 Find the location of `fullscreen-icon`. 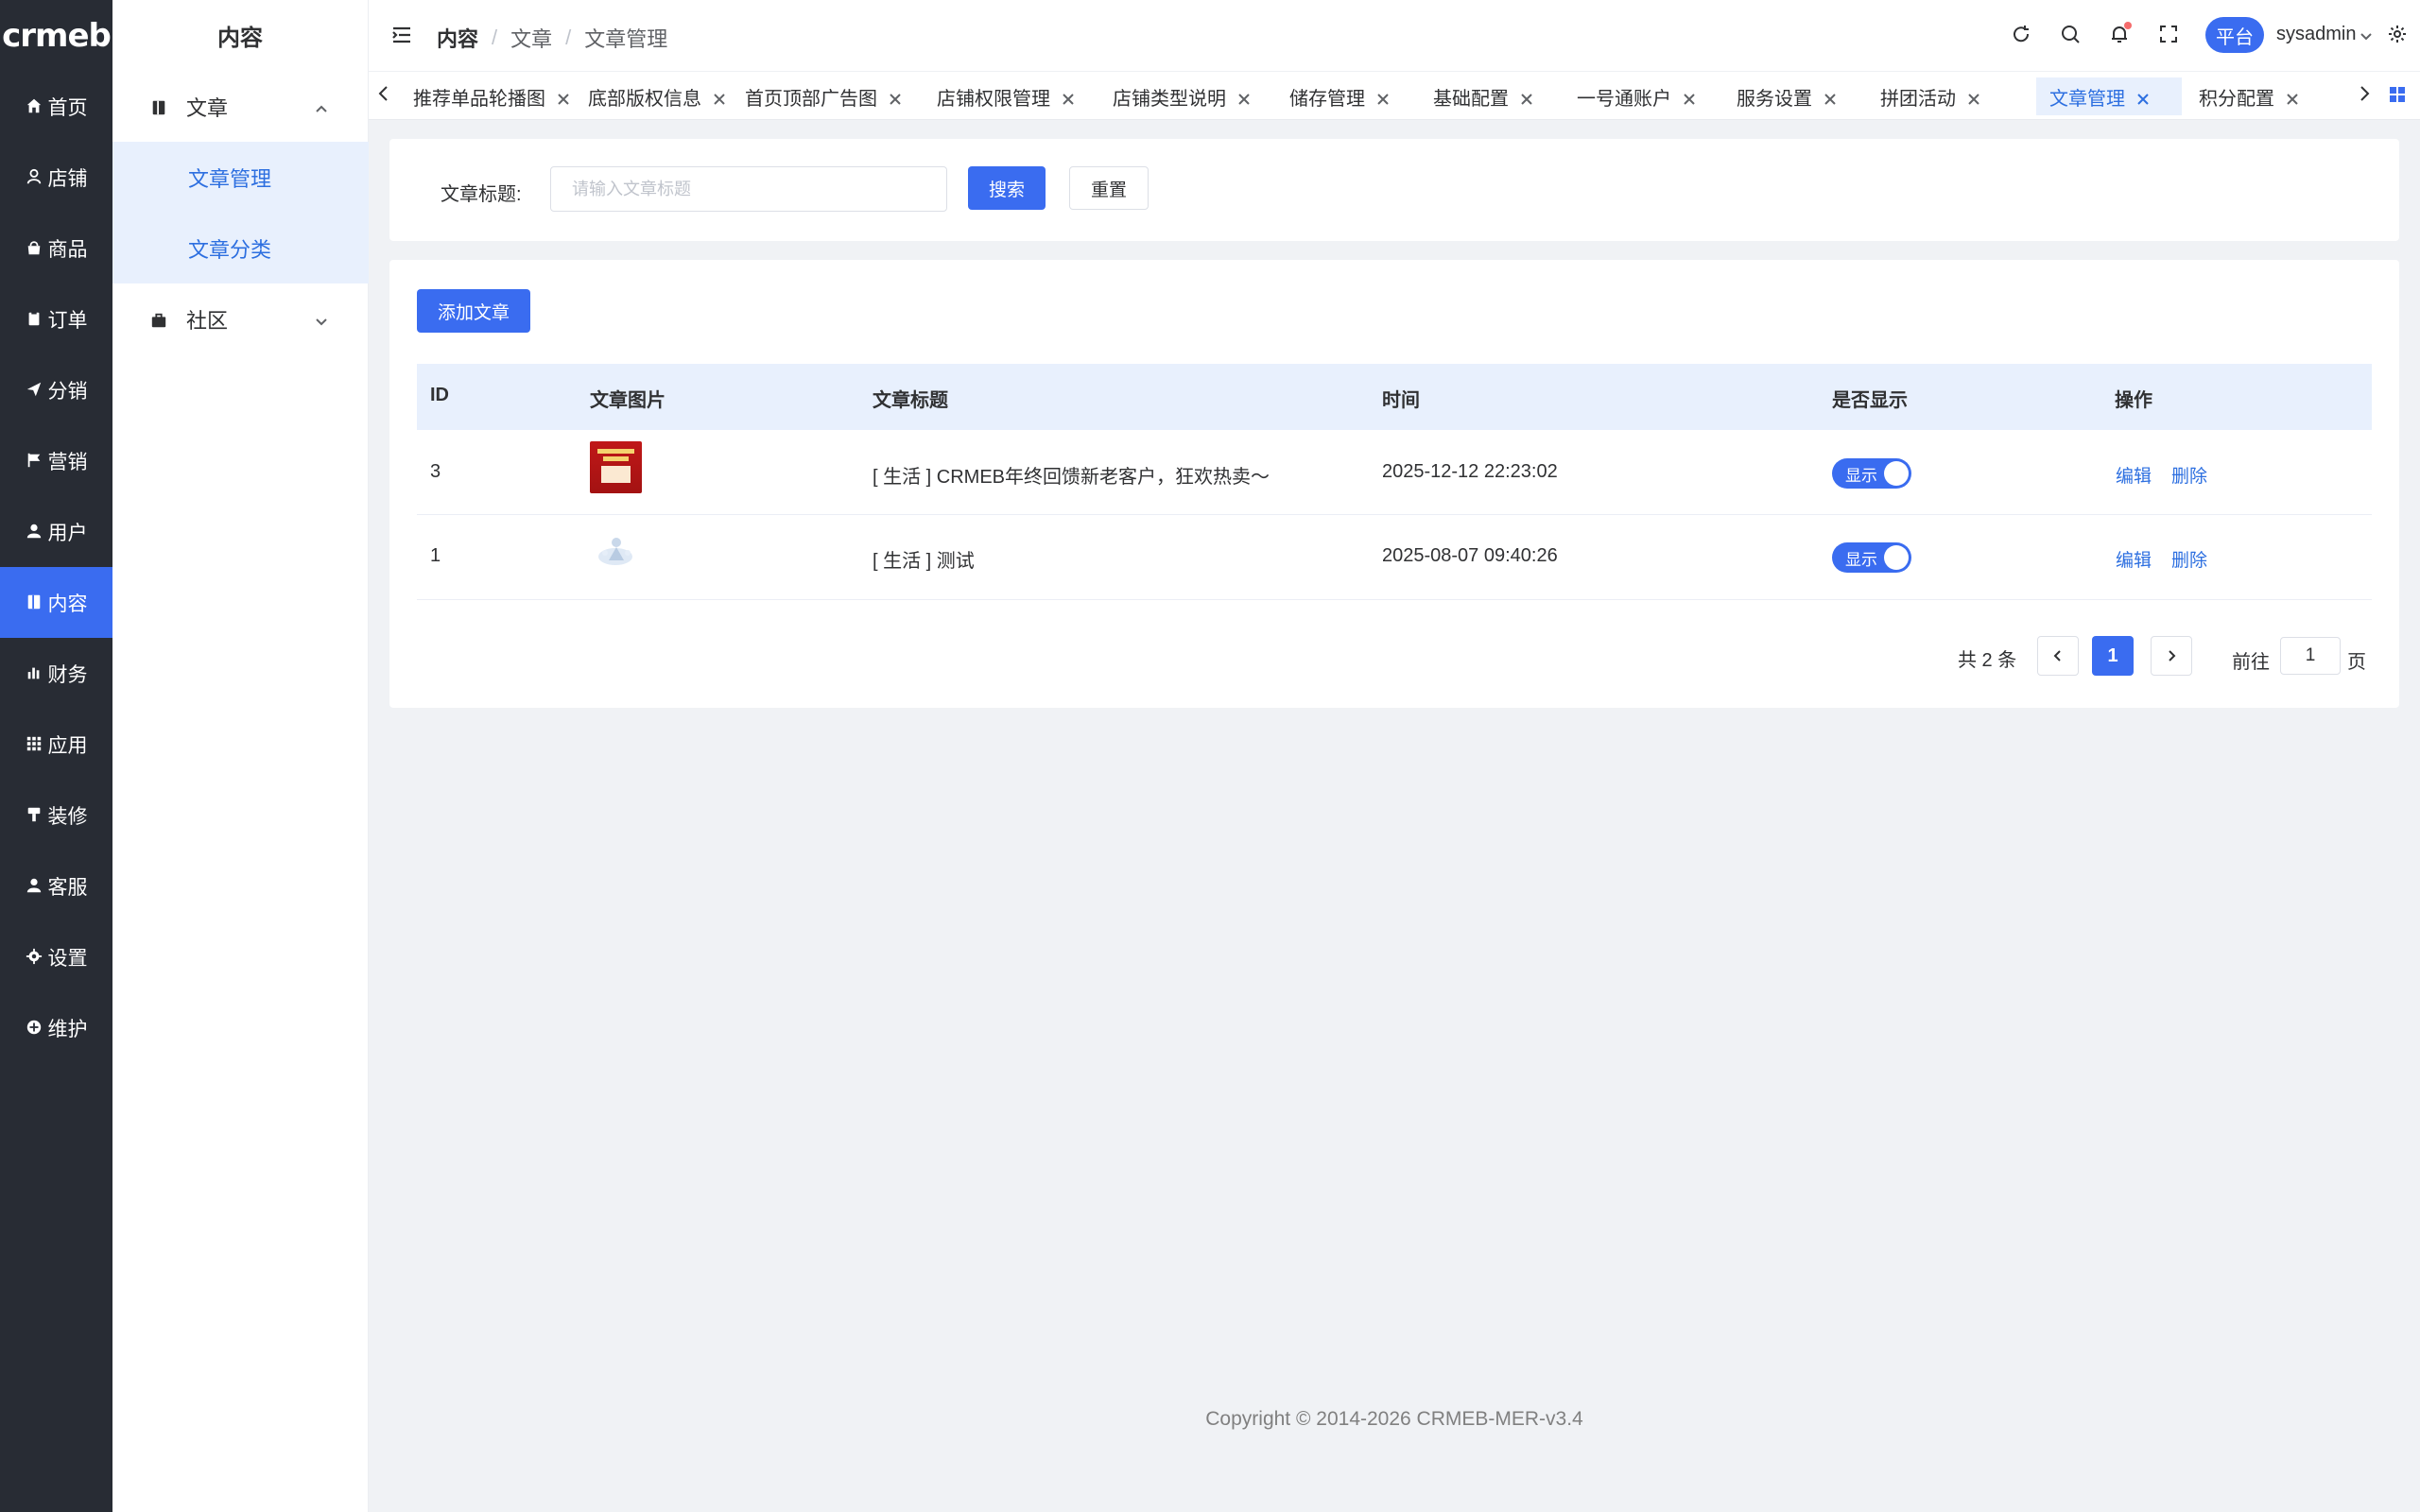

fullscreen-icon is located at coordinates (2168, 34).